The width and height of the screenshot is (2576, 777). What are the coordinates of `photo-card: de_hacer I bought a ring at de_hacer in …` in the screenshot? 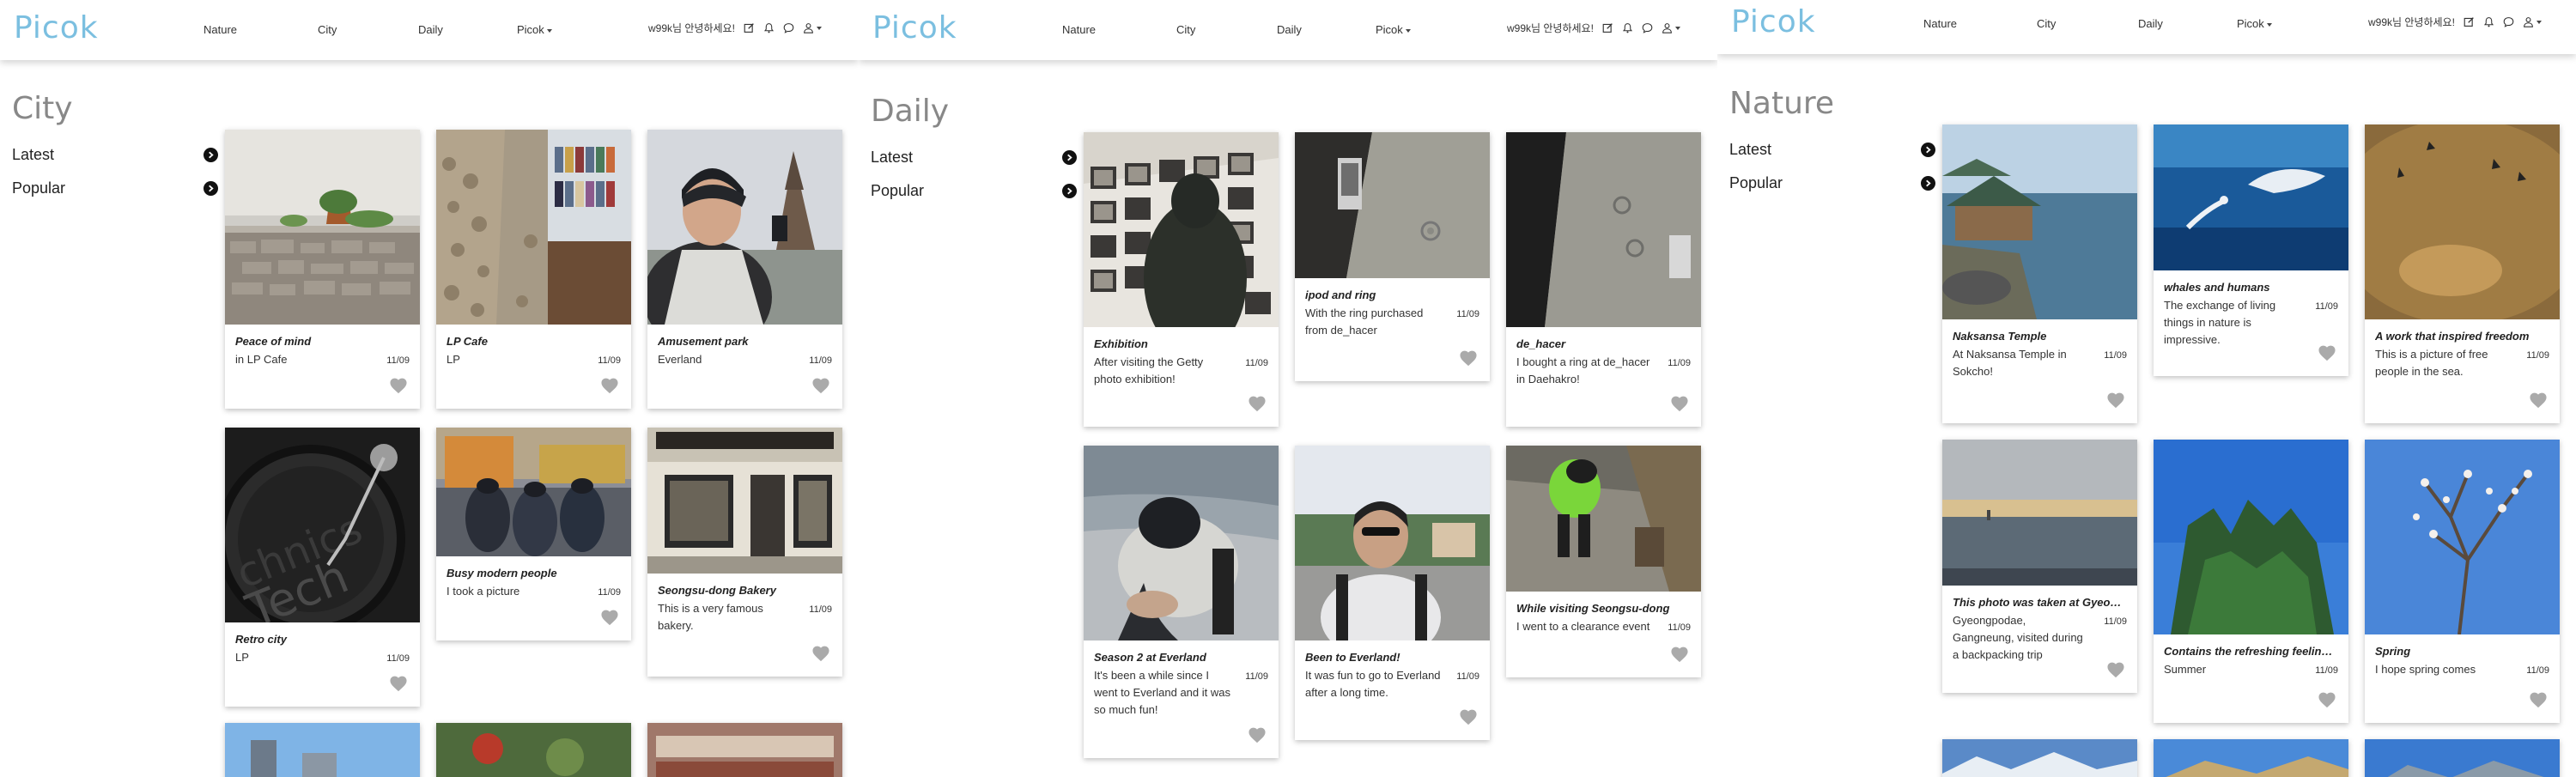 It's located at (1603, 279).